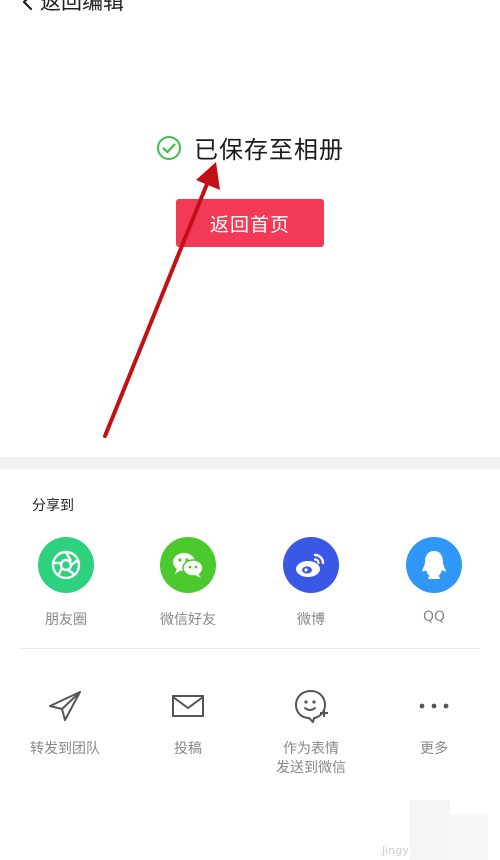  Describe the element at coordinates (311, 706) in the screenshot. I see `sticker-add-icon` at that location.